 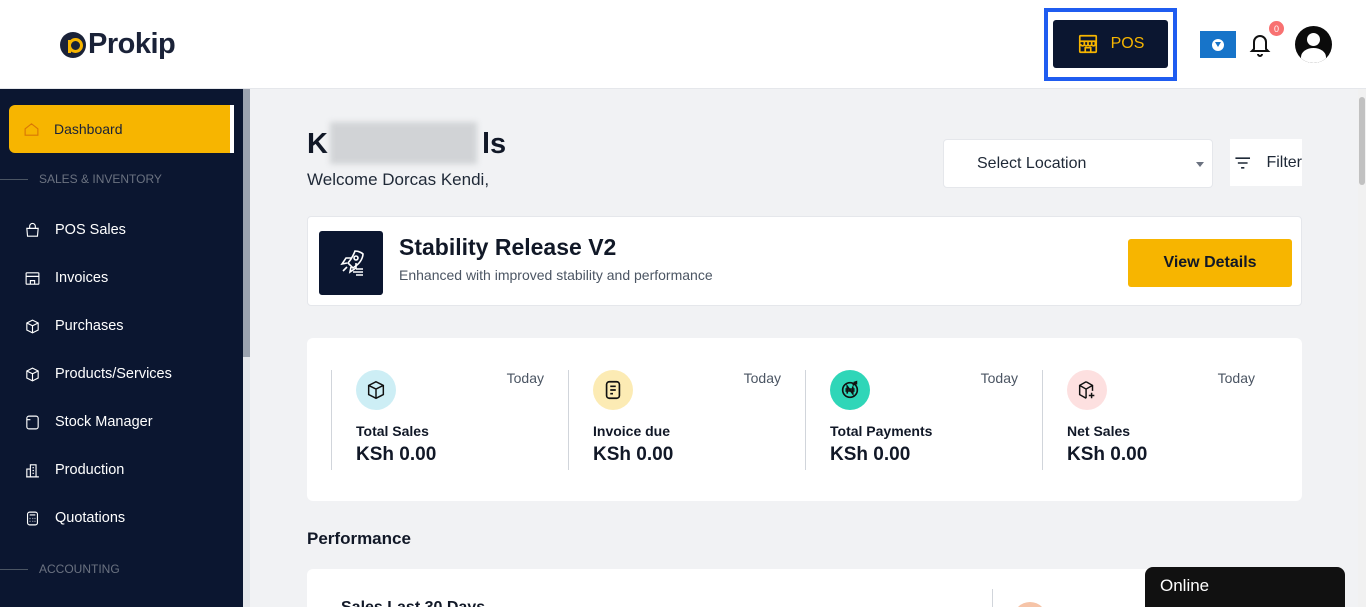 I want to click on filter-icon, so click(x=1243, y=162).